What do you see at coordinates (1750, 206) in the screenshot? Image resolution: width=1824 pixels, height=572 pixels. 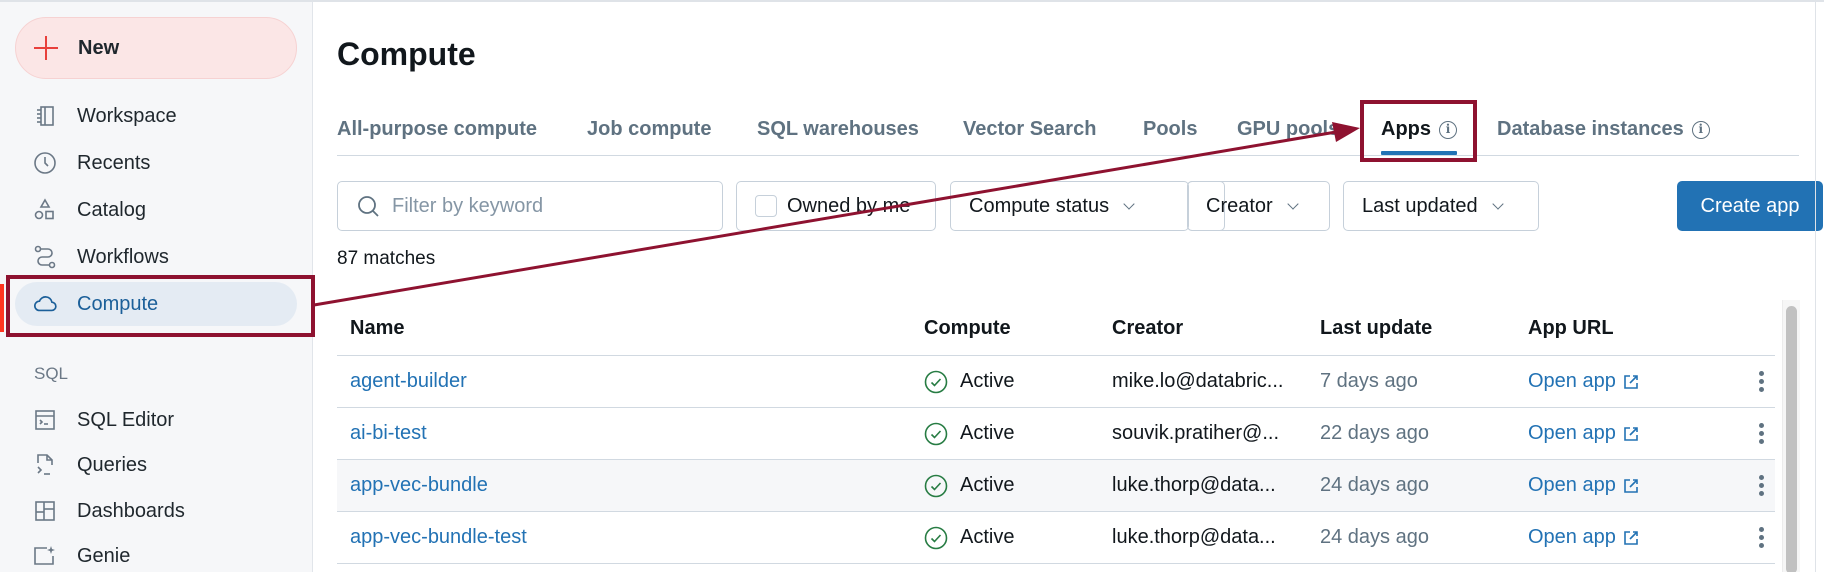 I see `create-app-button: Create app` at bounding box center [1750, 206].